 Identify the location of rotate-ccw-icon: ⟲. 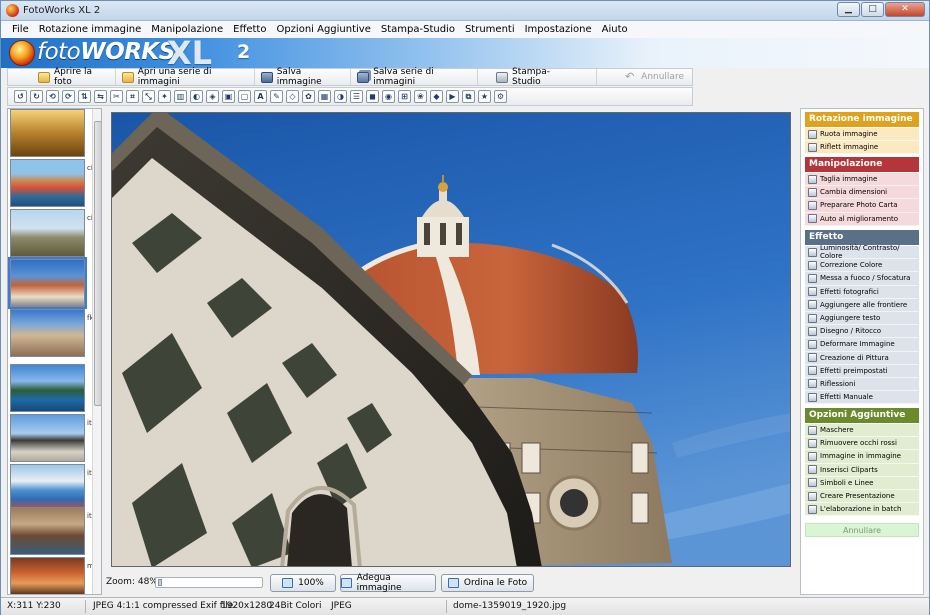
(52, 96).